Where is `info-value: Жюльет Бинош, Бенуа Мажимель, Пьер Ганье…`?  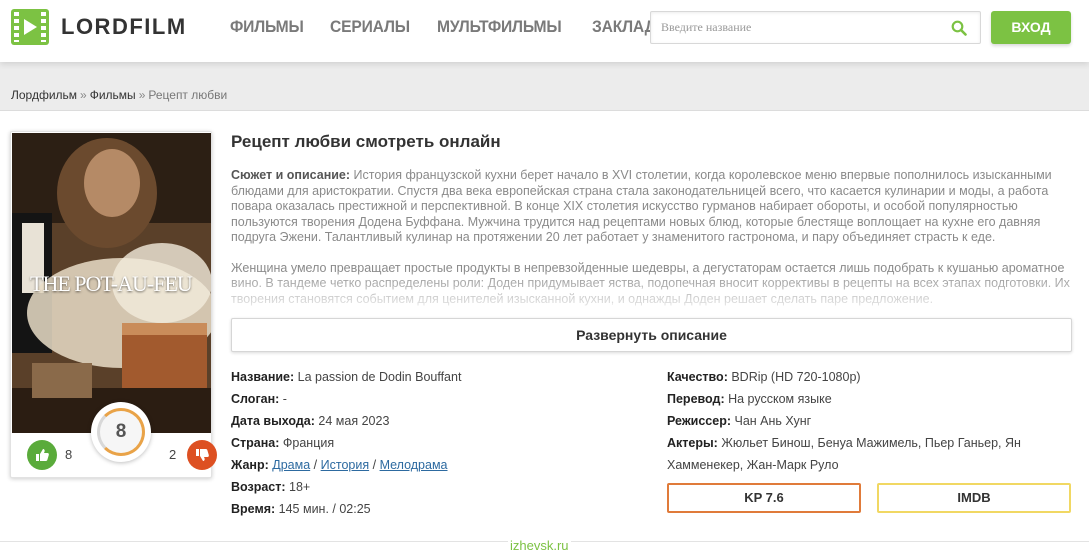 info-value: Жюльет Бинош, Бенуа Мажимель, Пьер Ганье… is located at coordinates (844, 454).